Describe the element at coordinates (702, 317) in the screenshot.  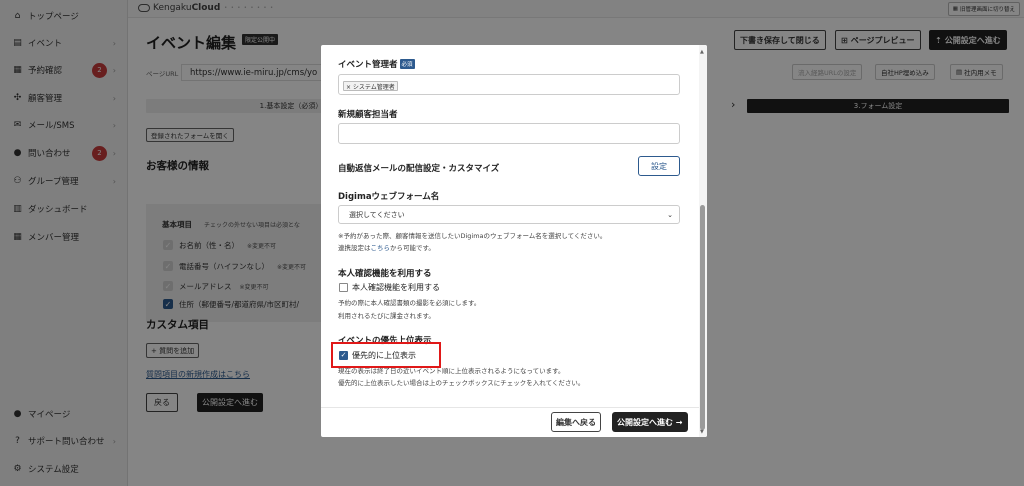
I see `scroll-thumb` at that location.